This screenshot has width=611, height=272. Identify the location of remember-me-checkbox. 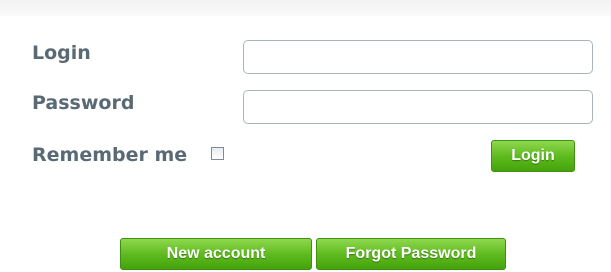
(217, 153).